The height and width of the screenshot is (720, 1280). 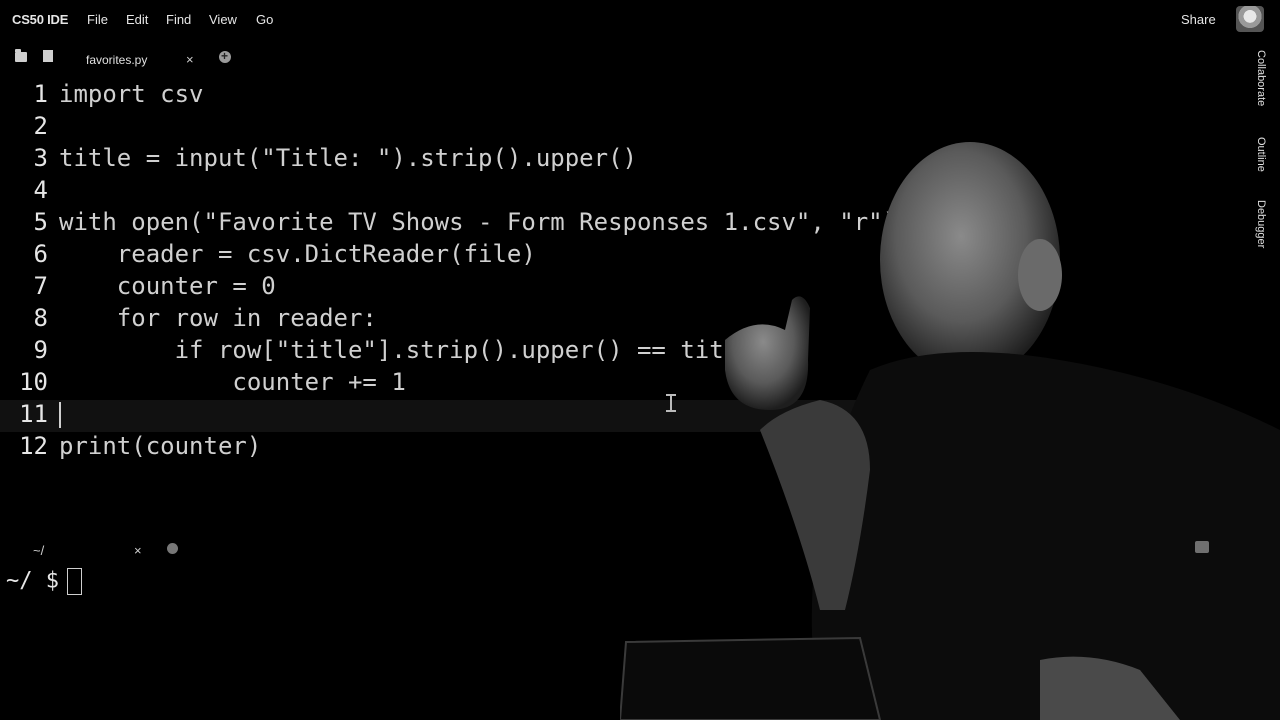 What do you see at coordinates (620, 59) in the screenshot?
I see `editor-tab-bar: favorites.py ×` at bounding box center [620, 59].